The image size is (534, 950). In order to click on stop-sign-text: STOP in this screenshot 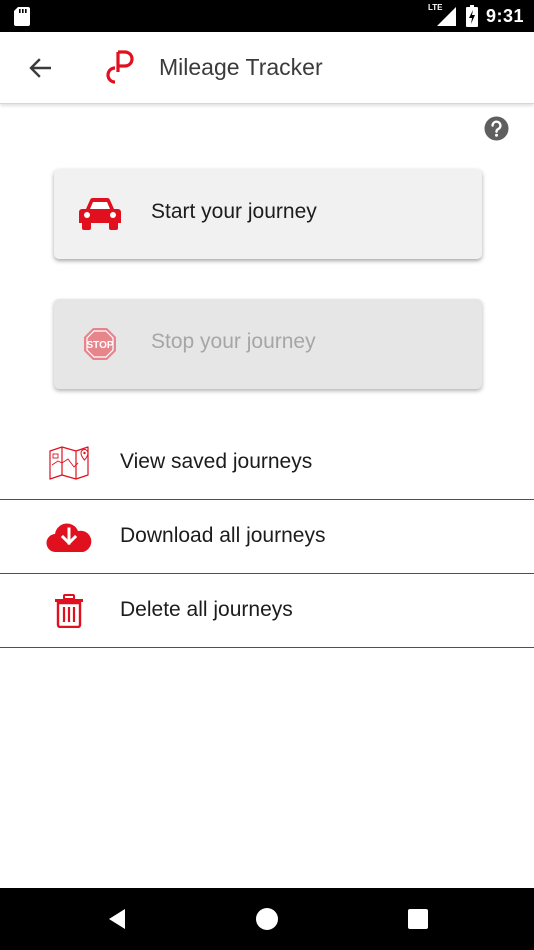, I will do `click(99, 345)`.